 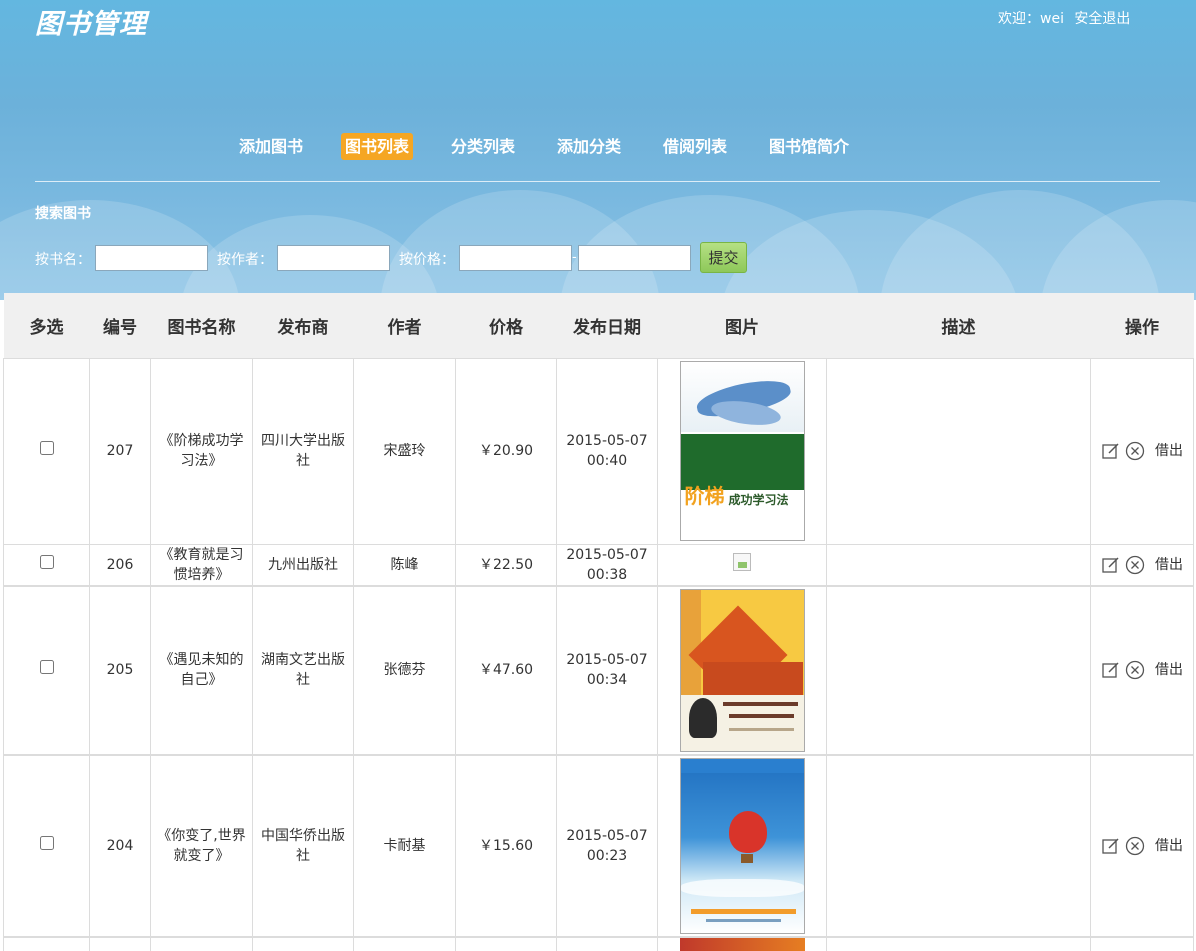 I want to click on search-form: 按书名： 按作者： 按价格： - 提交, so click(x=598, y=258).